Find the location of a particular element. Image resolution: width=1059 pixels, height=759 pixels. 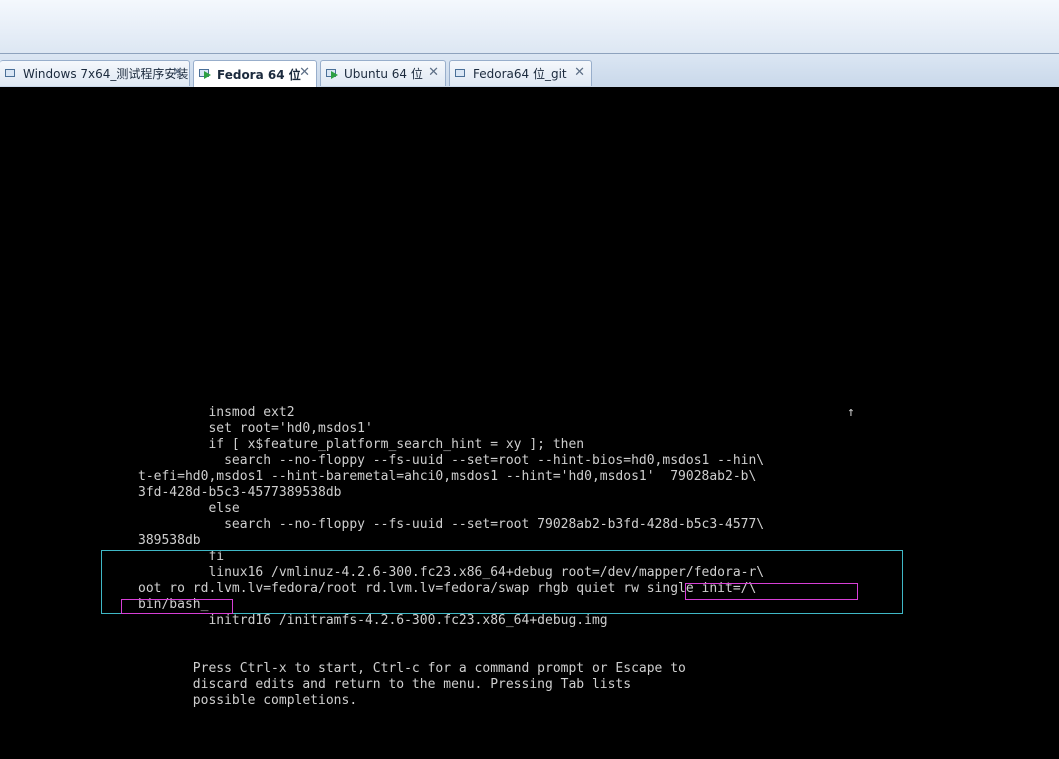

tab-label: Ubuntu 64 位 is located at coordinates (383, 74).